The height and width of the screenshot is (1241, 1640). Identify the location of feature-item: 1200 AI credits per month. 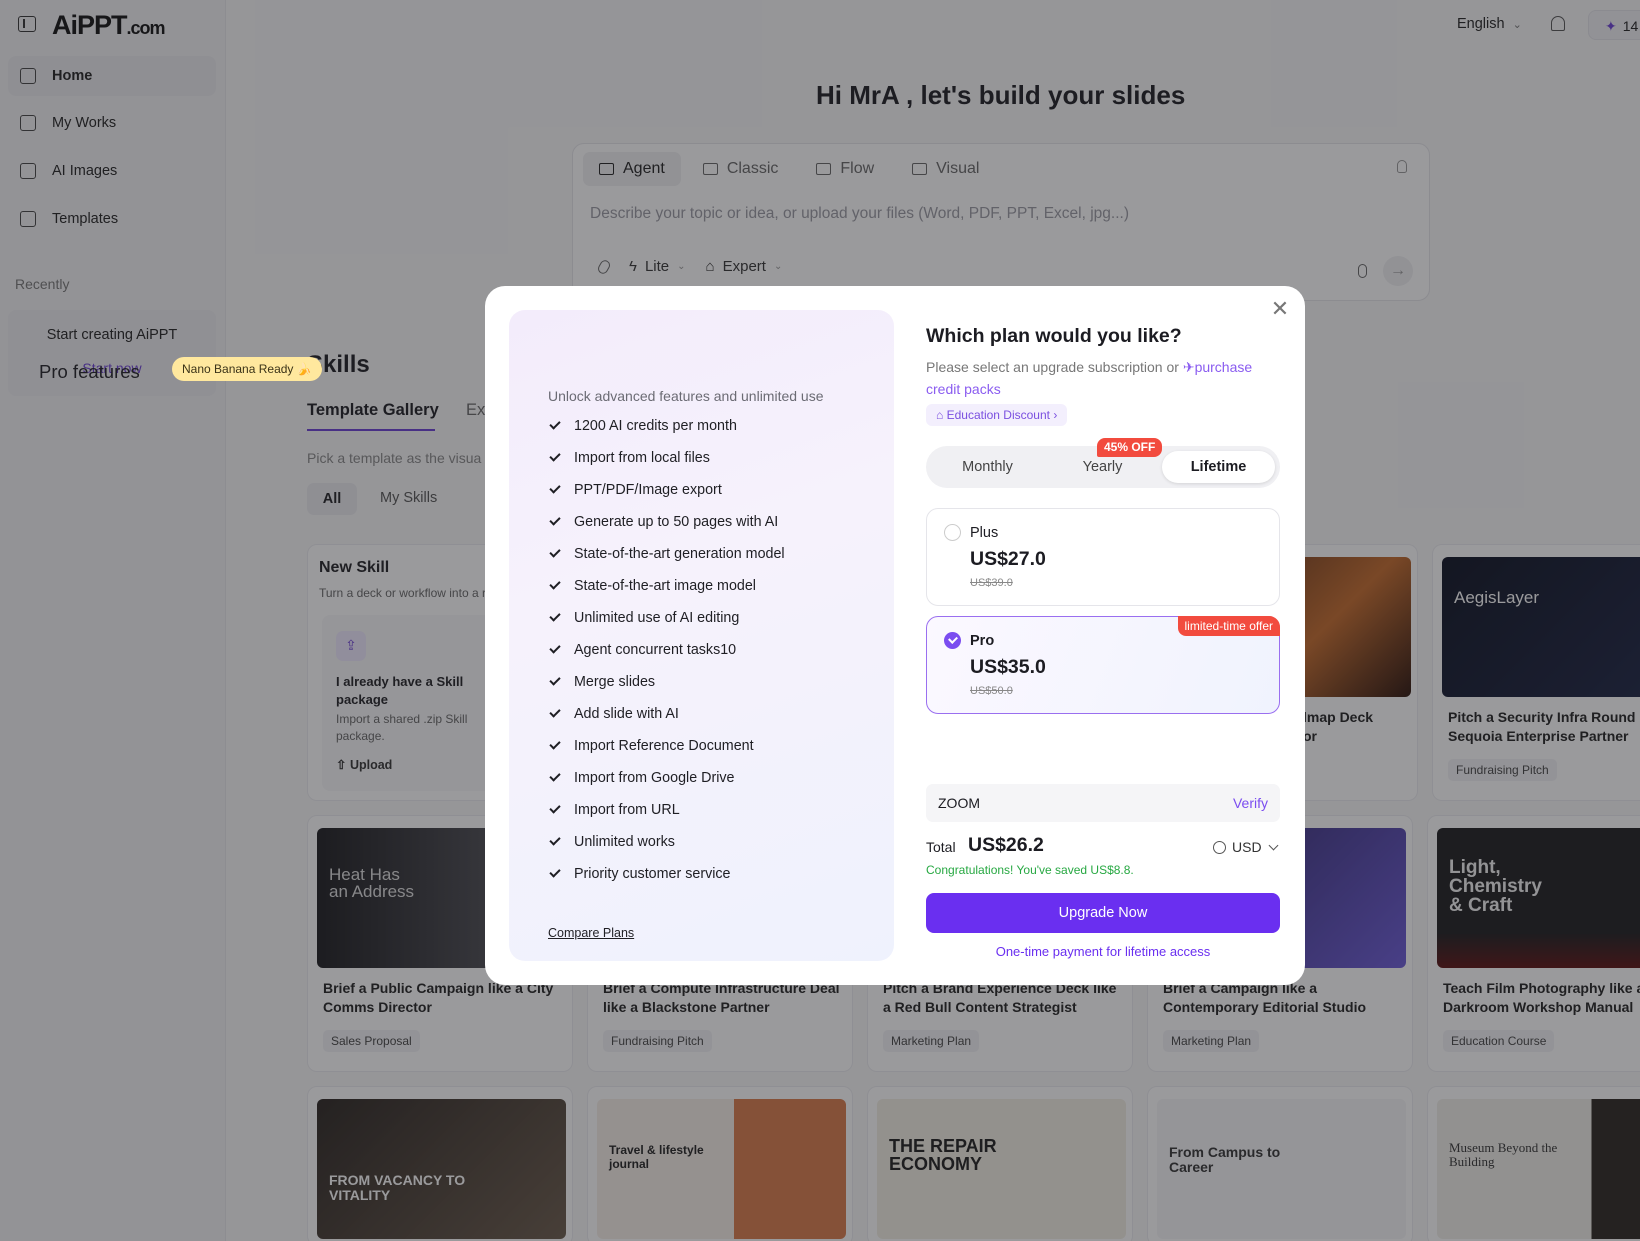
(666, 426).